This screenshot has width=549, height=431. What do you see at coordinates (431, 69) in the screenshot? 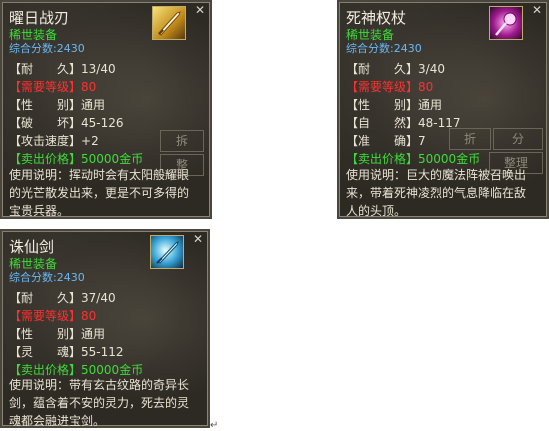
I see `stat-value: 3/40` at bounding box center [431, 69].